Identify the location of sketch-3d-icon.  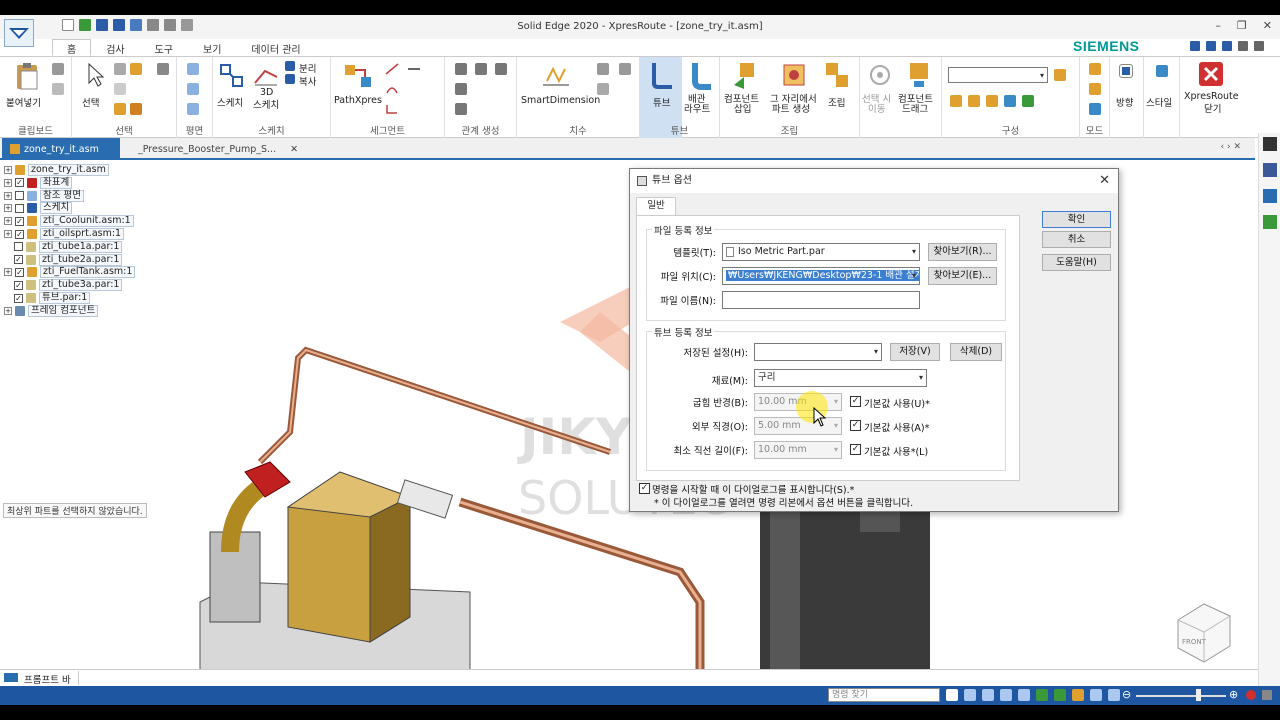
(266, 75).